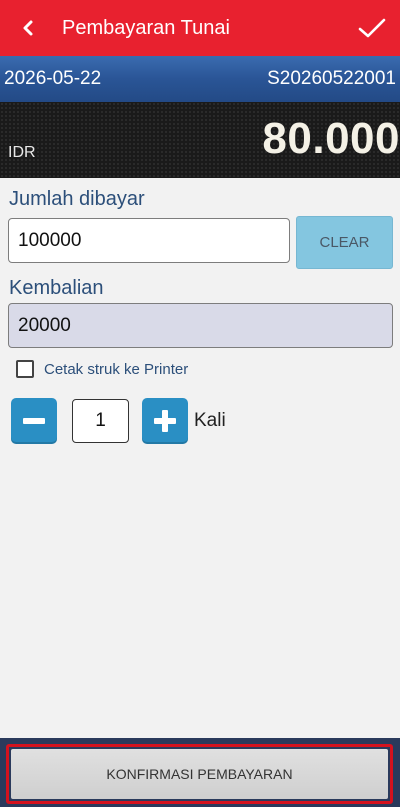 The image size is (400, 807). Describe the element at coordinates (50, 240) in the screenshot. I see `paid-amount-value: 100000` at that location.